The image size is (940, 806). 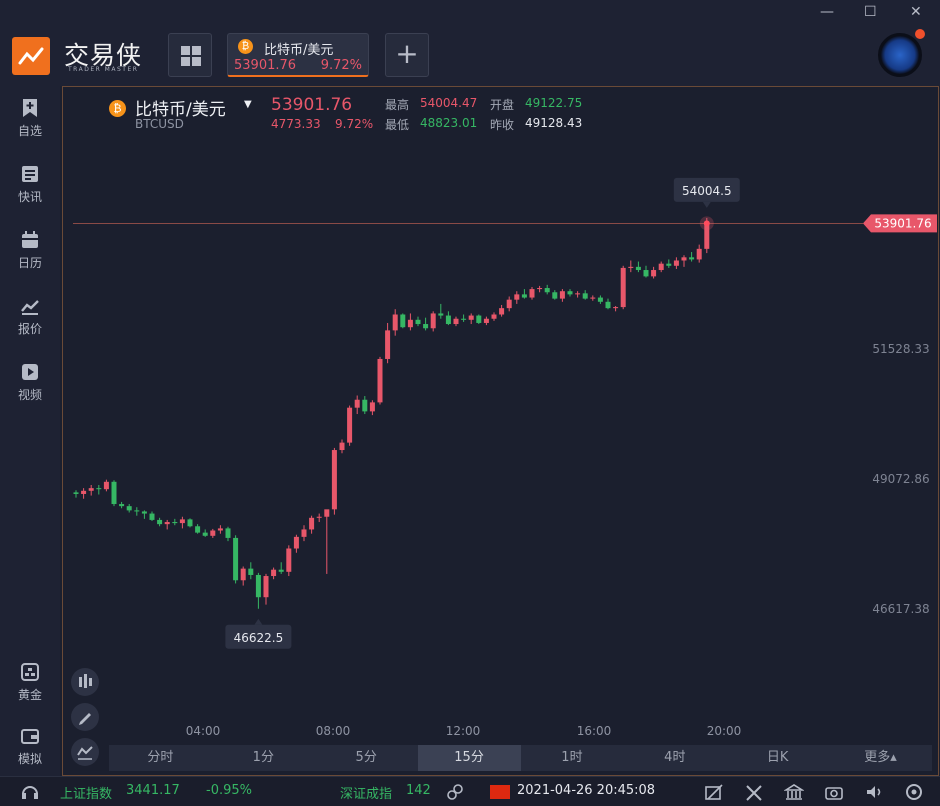 I want to click on minimize-button: —, so click(x=827, y=12).